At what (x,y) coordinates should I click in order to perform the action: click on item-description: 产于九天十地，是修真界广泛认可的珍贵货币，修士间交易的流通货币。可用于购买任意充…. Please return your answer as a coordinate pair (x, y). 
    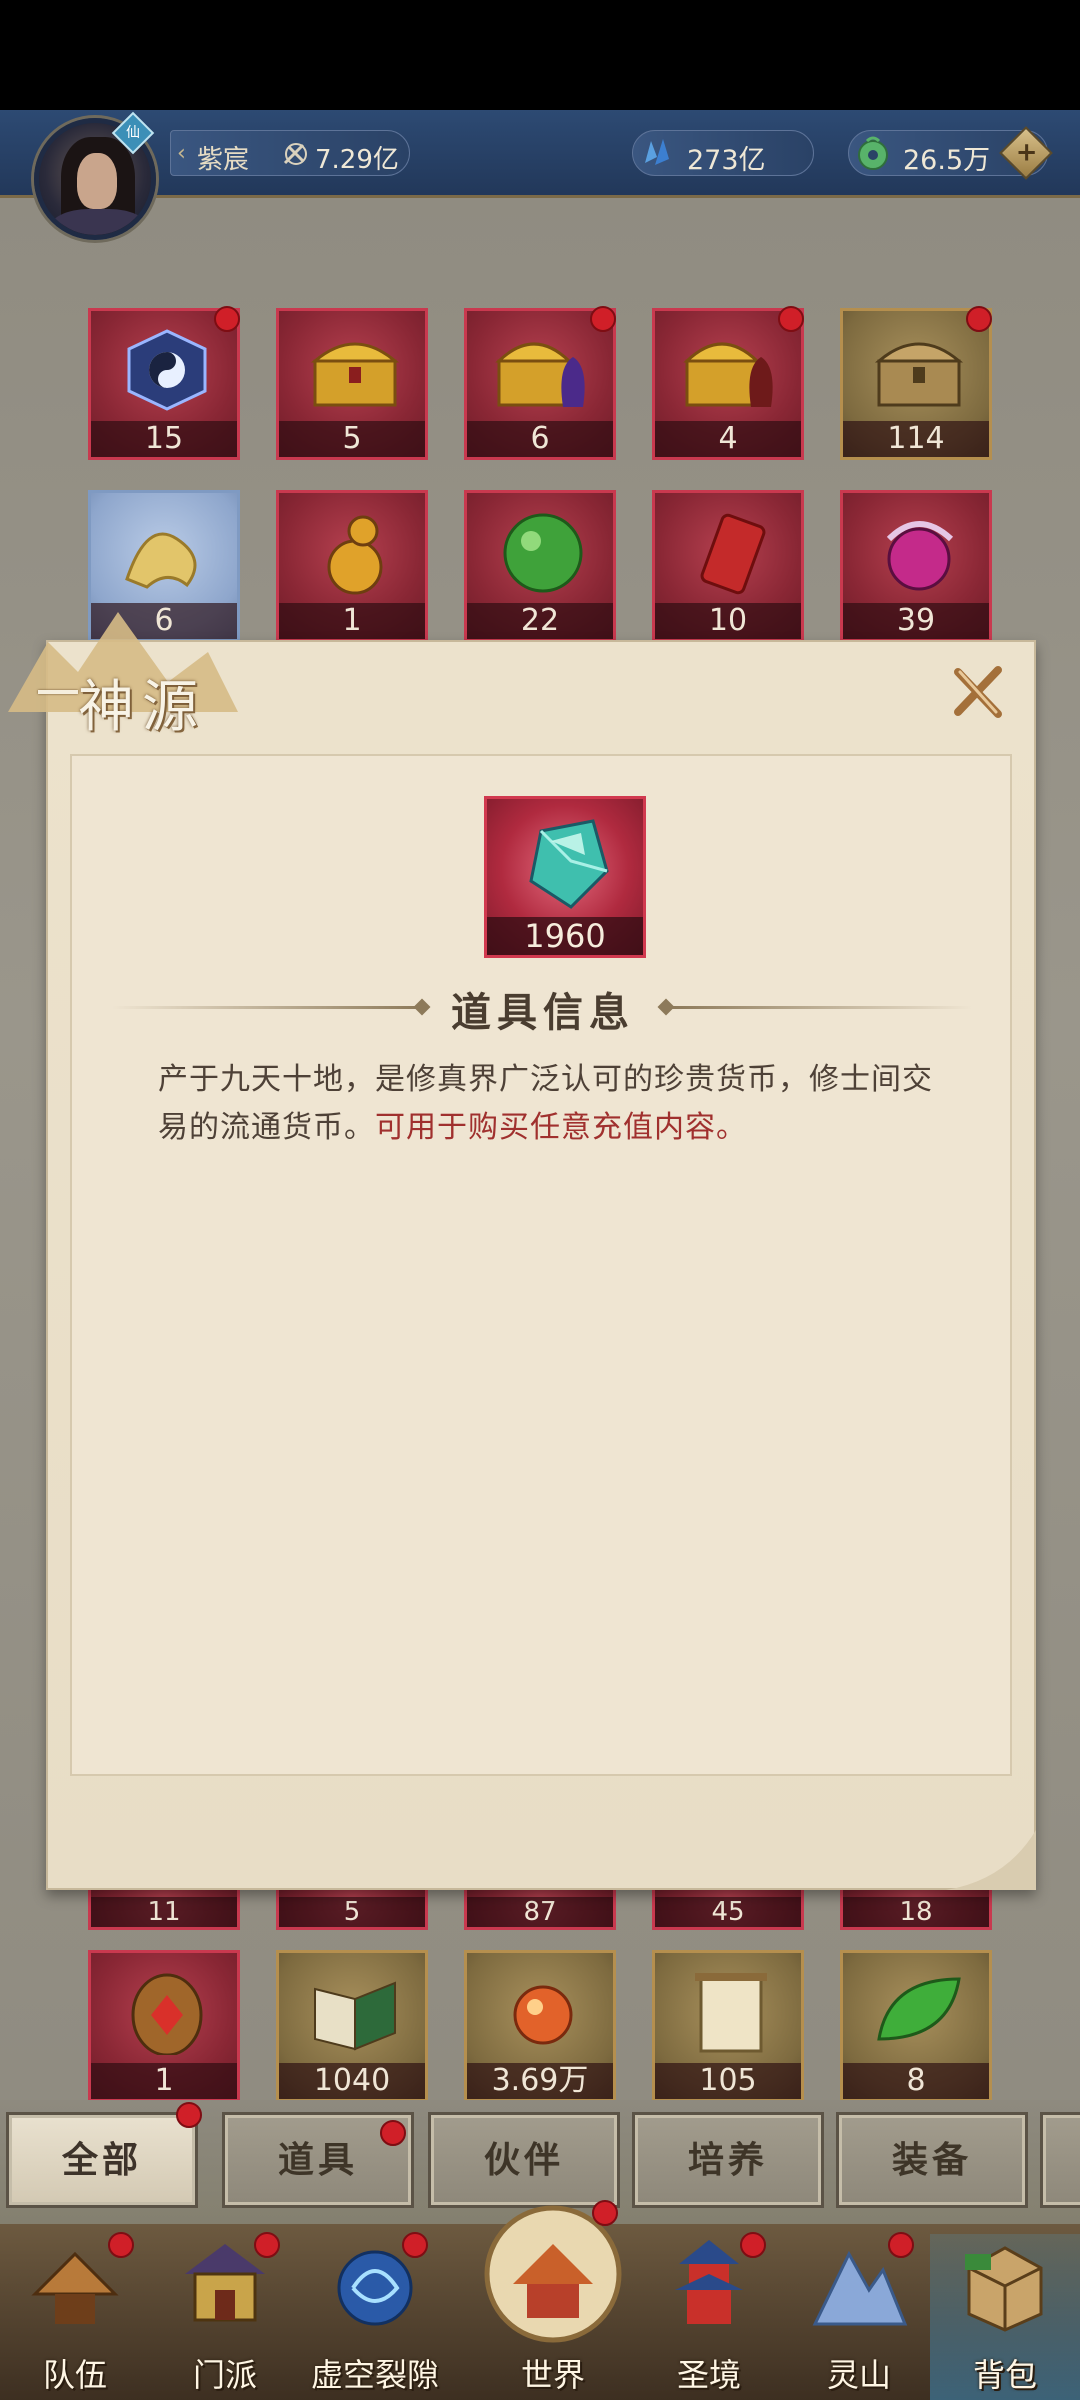
    Looking at the image, I should click on (548, 1104).